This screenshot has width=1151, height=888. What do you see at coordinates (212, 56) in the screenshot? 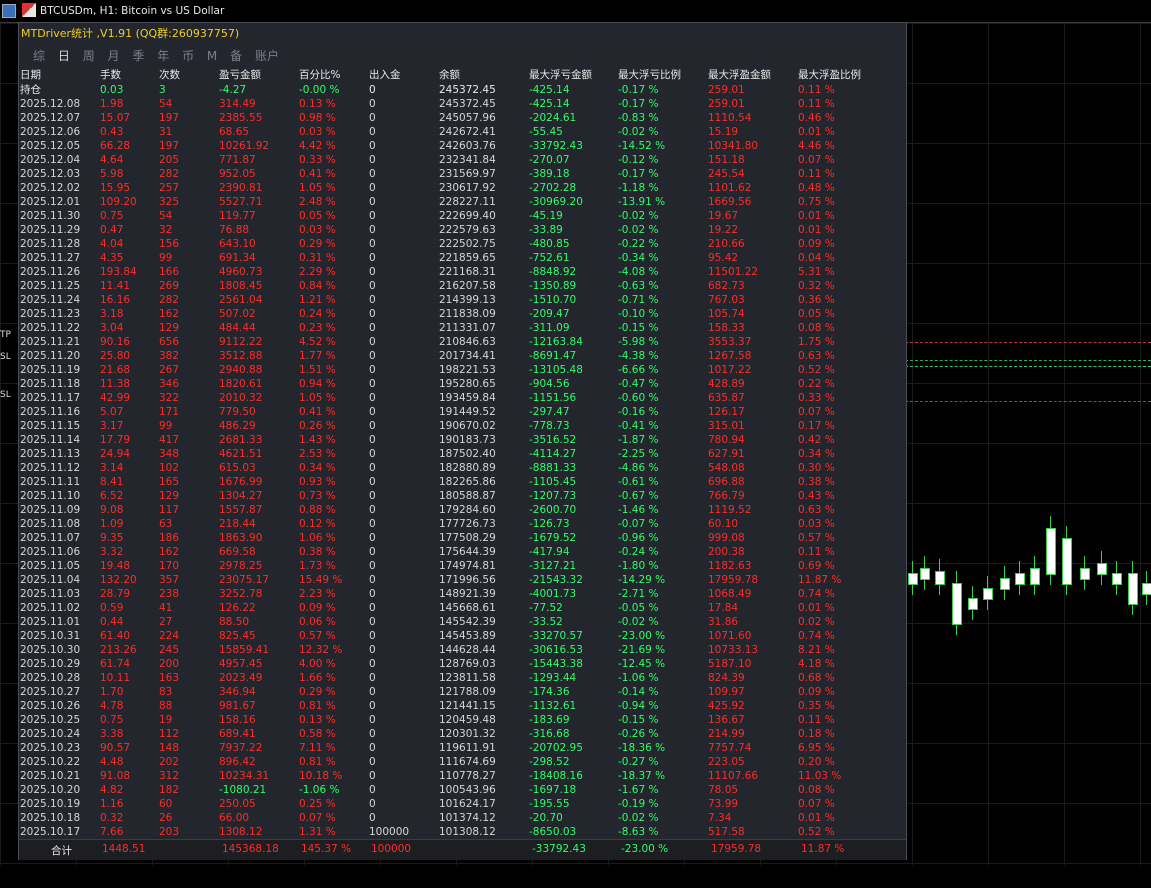
I see `tab-magic: M` at bounding box center [212, 56].